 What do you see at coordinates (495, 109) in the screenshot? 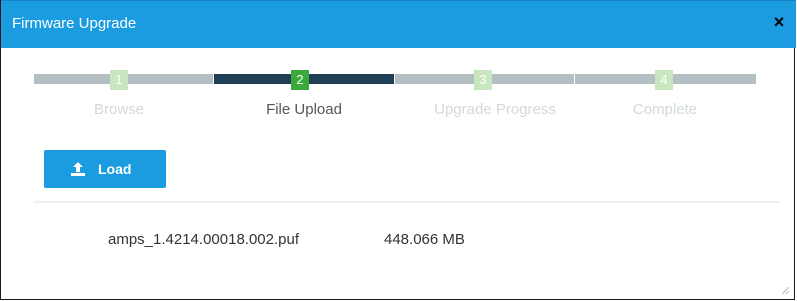
I see `step-3-label: Upgrade Progress` at bounding box center [495, 109].